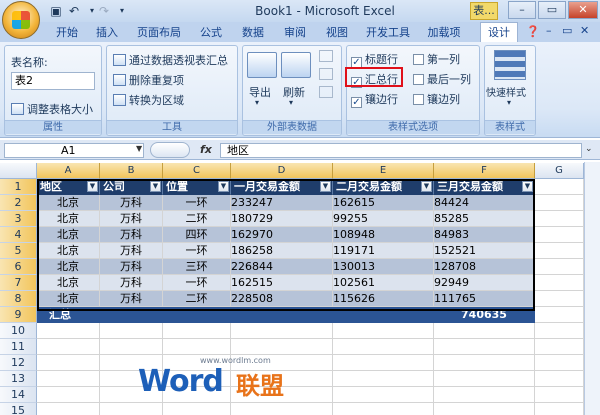 This screenshot has width=600, height=415. I want to click on row-header-8: 8, so click(18, 299).